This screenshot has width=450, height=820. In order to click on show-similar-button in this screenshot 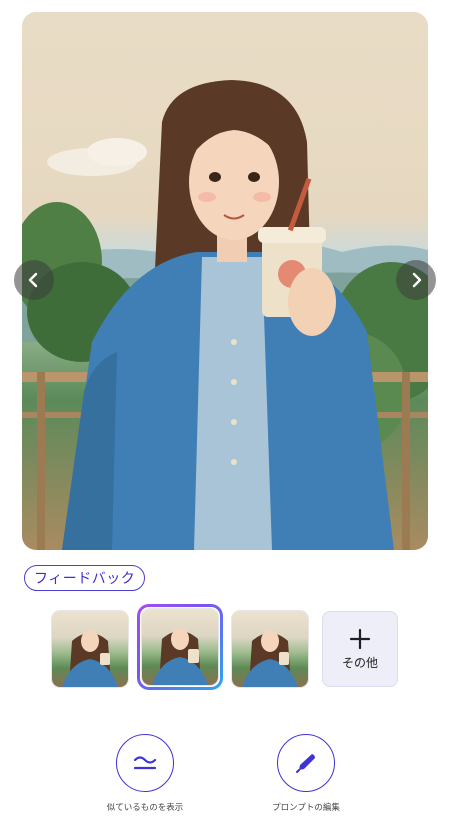, I will do `click(145, 763)`.